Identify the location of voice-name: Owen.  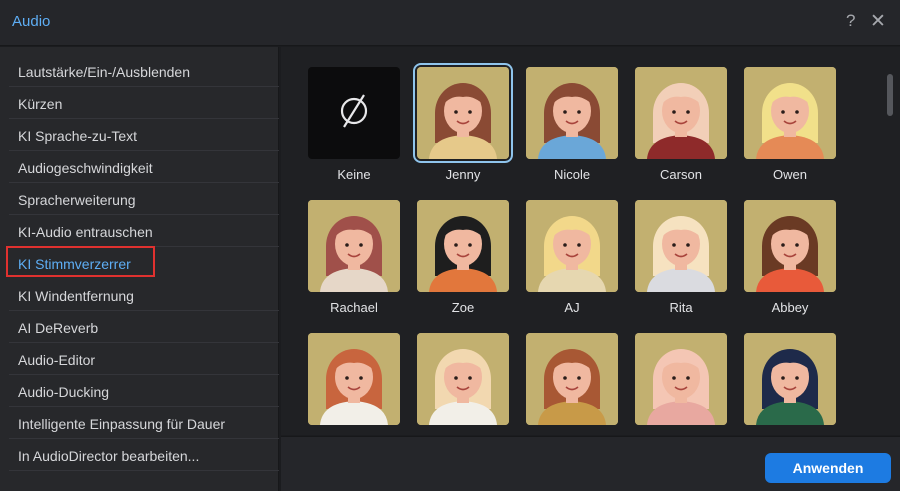
(790, 174).